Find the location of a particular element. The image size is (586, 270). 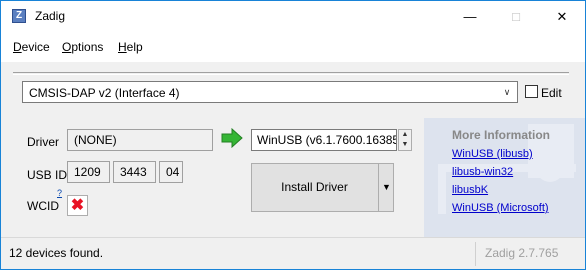

status-bar: 12 devices found. Zadig 2.7.765 is located at coordinates (293, 253).